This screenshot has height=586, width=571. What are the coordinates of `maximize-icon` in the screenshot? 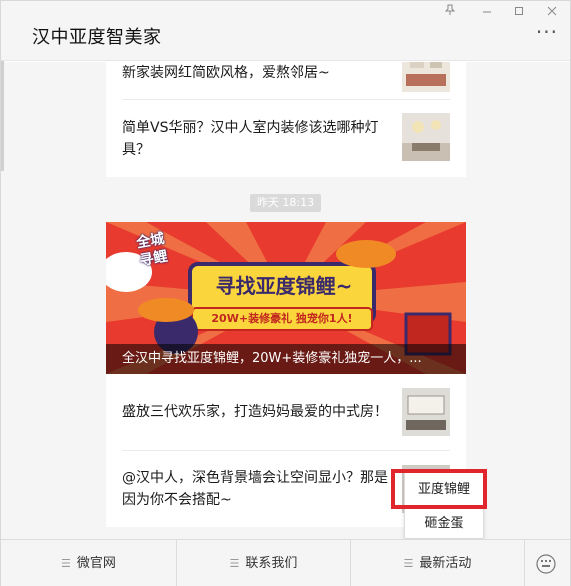 It's located at (519, 12).